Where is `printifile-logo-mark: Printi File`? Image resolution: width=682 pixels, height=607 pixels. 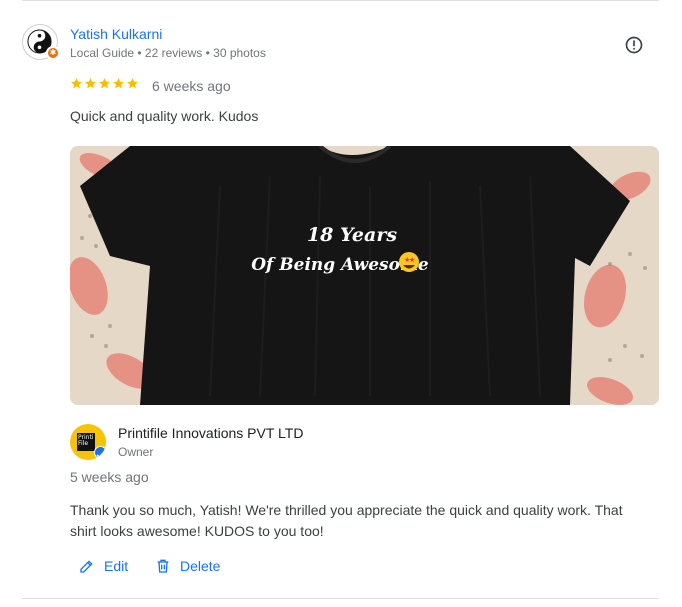
printifile-logo-mark: Printi File is located at coordinates (86, 442).